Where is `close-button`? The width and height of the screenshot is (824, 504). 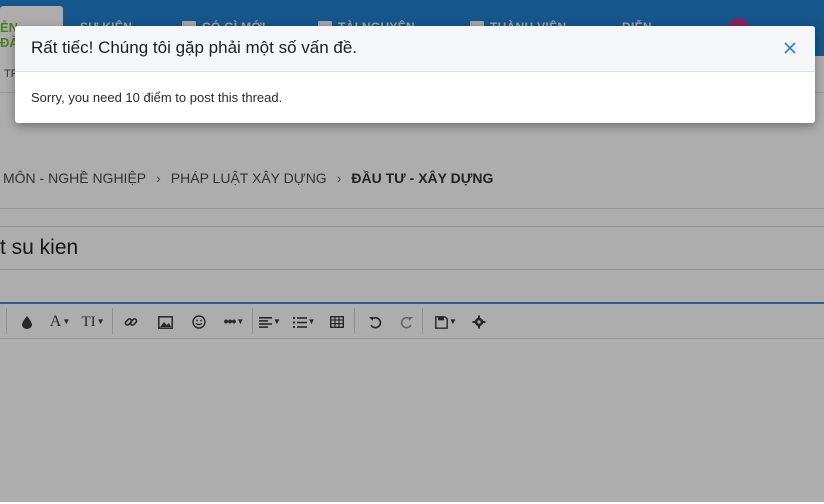
close-button is located at coordinates (790, 48).